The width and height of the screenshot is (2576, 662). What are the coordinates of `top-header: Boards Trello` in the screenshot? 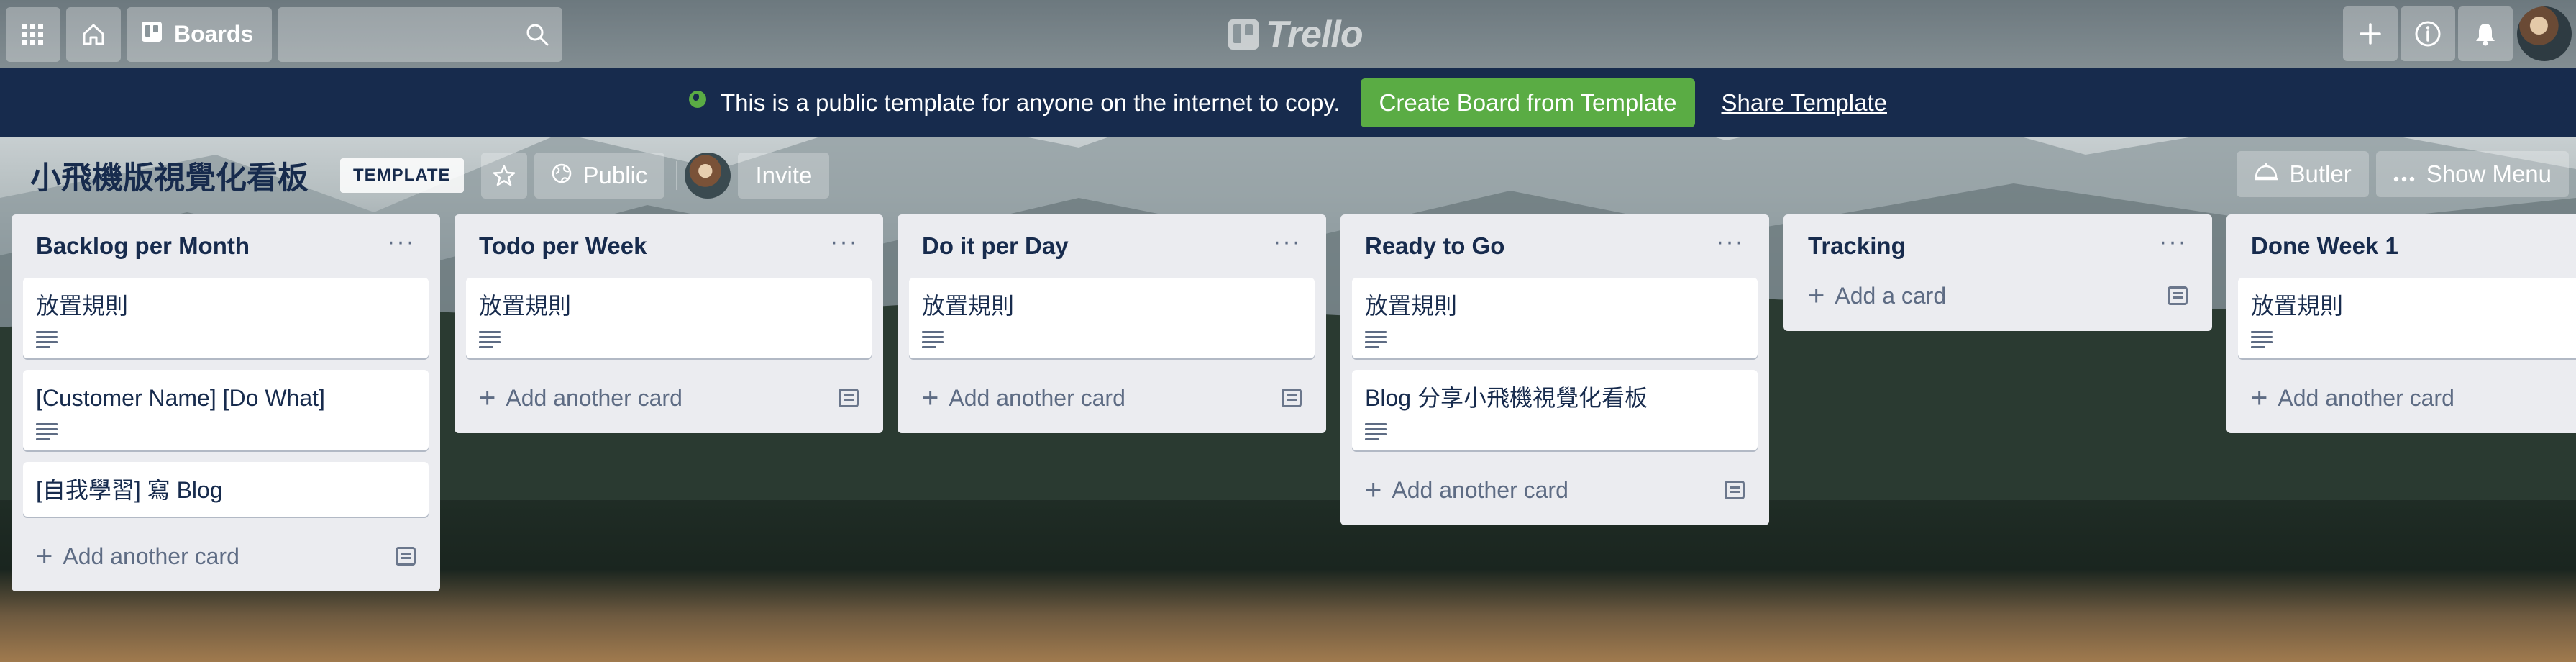 It's located at (1288, 34).